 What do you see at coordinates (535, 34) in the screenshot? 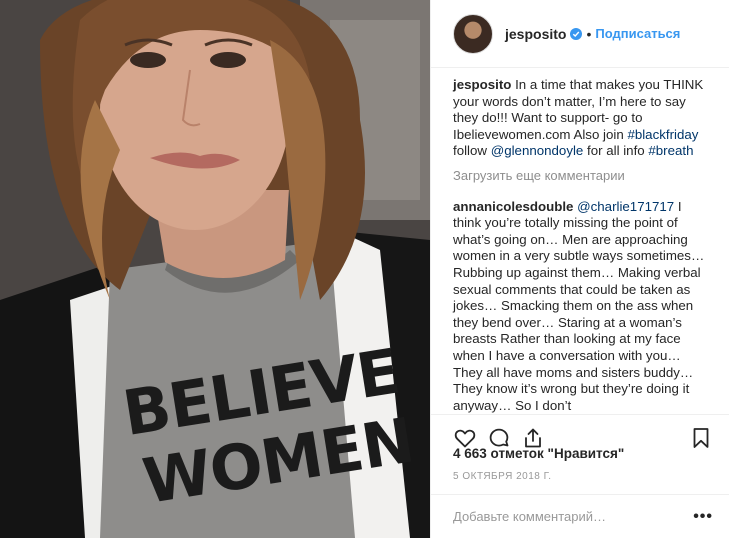
I see `header-username: jesposito` at bounding box center [535, 34].